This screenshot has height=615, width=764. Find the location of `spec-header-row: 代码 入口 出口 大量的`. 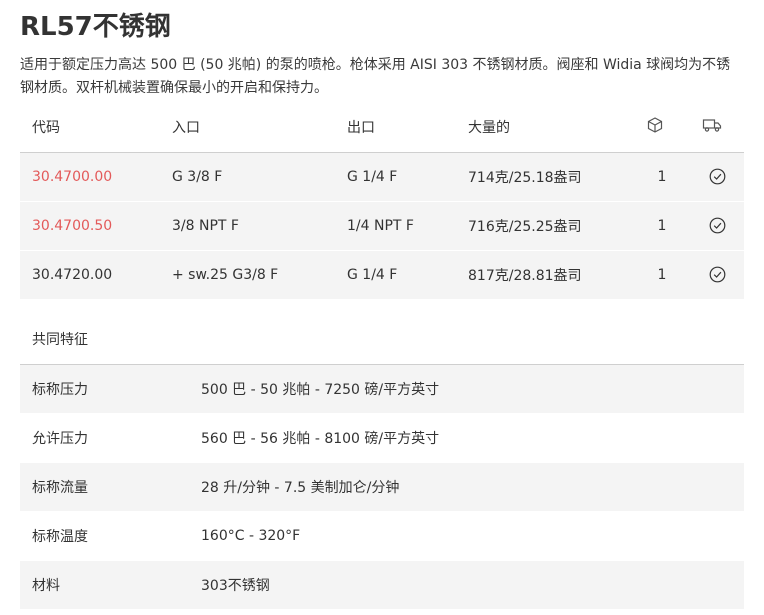

spec-header-row: 代码 入口 出口 大量的 is located at coordinates (382, 127).